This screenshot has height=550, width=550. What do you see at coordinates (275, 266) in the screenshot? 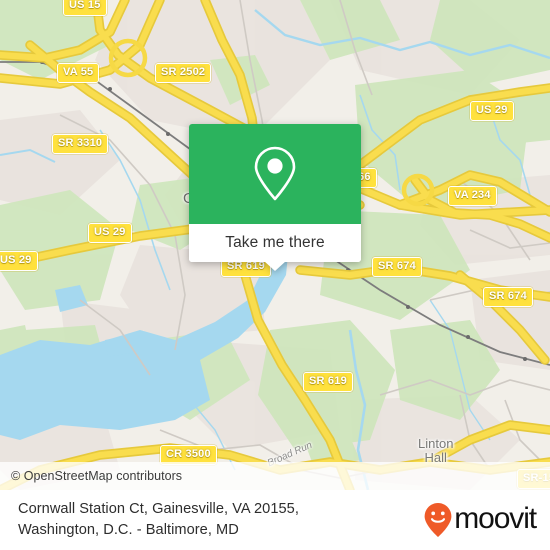
I see `popup-pointer-tail` at bounding box center [275, 266].